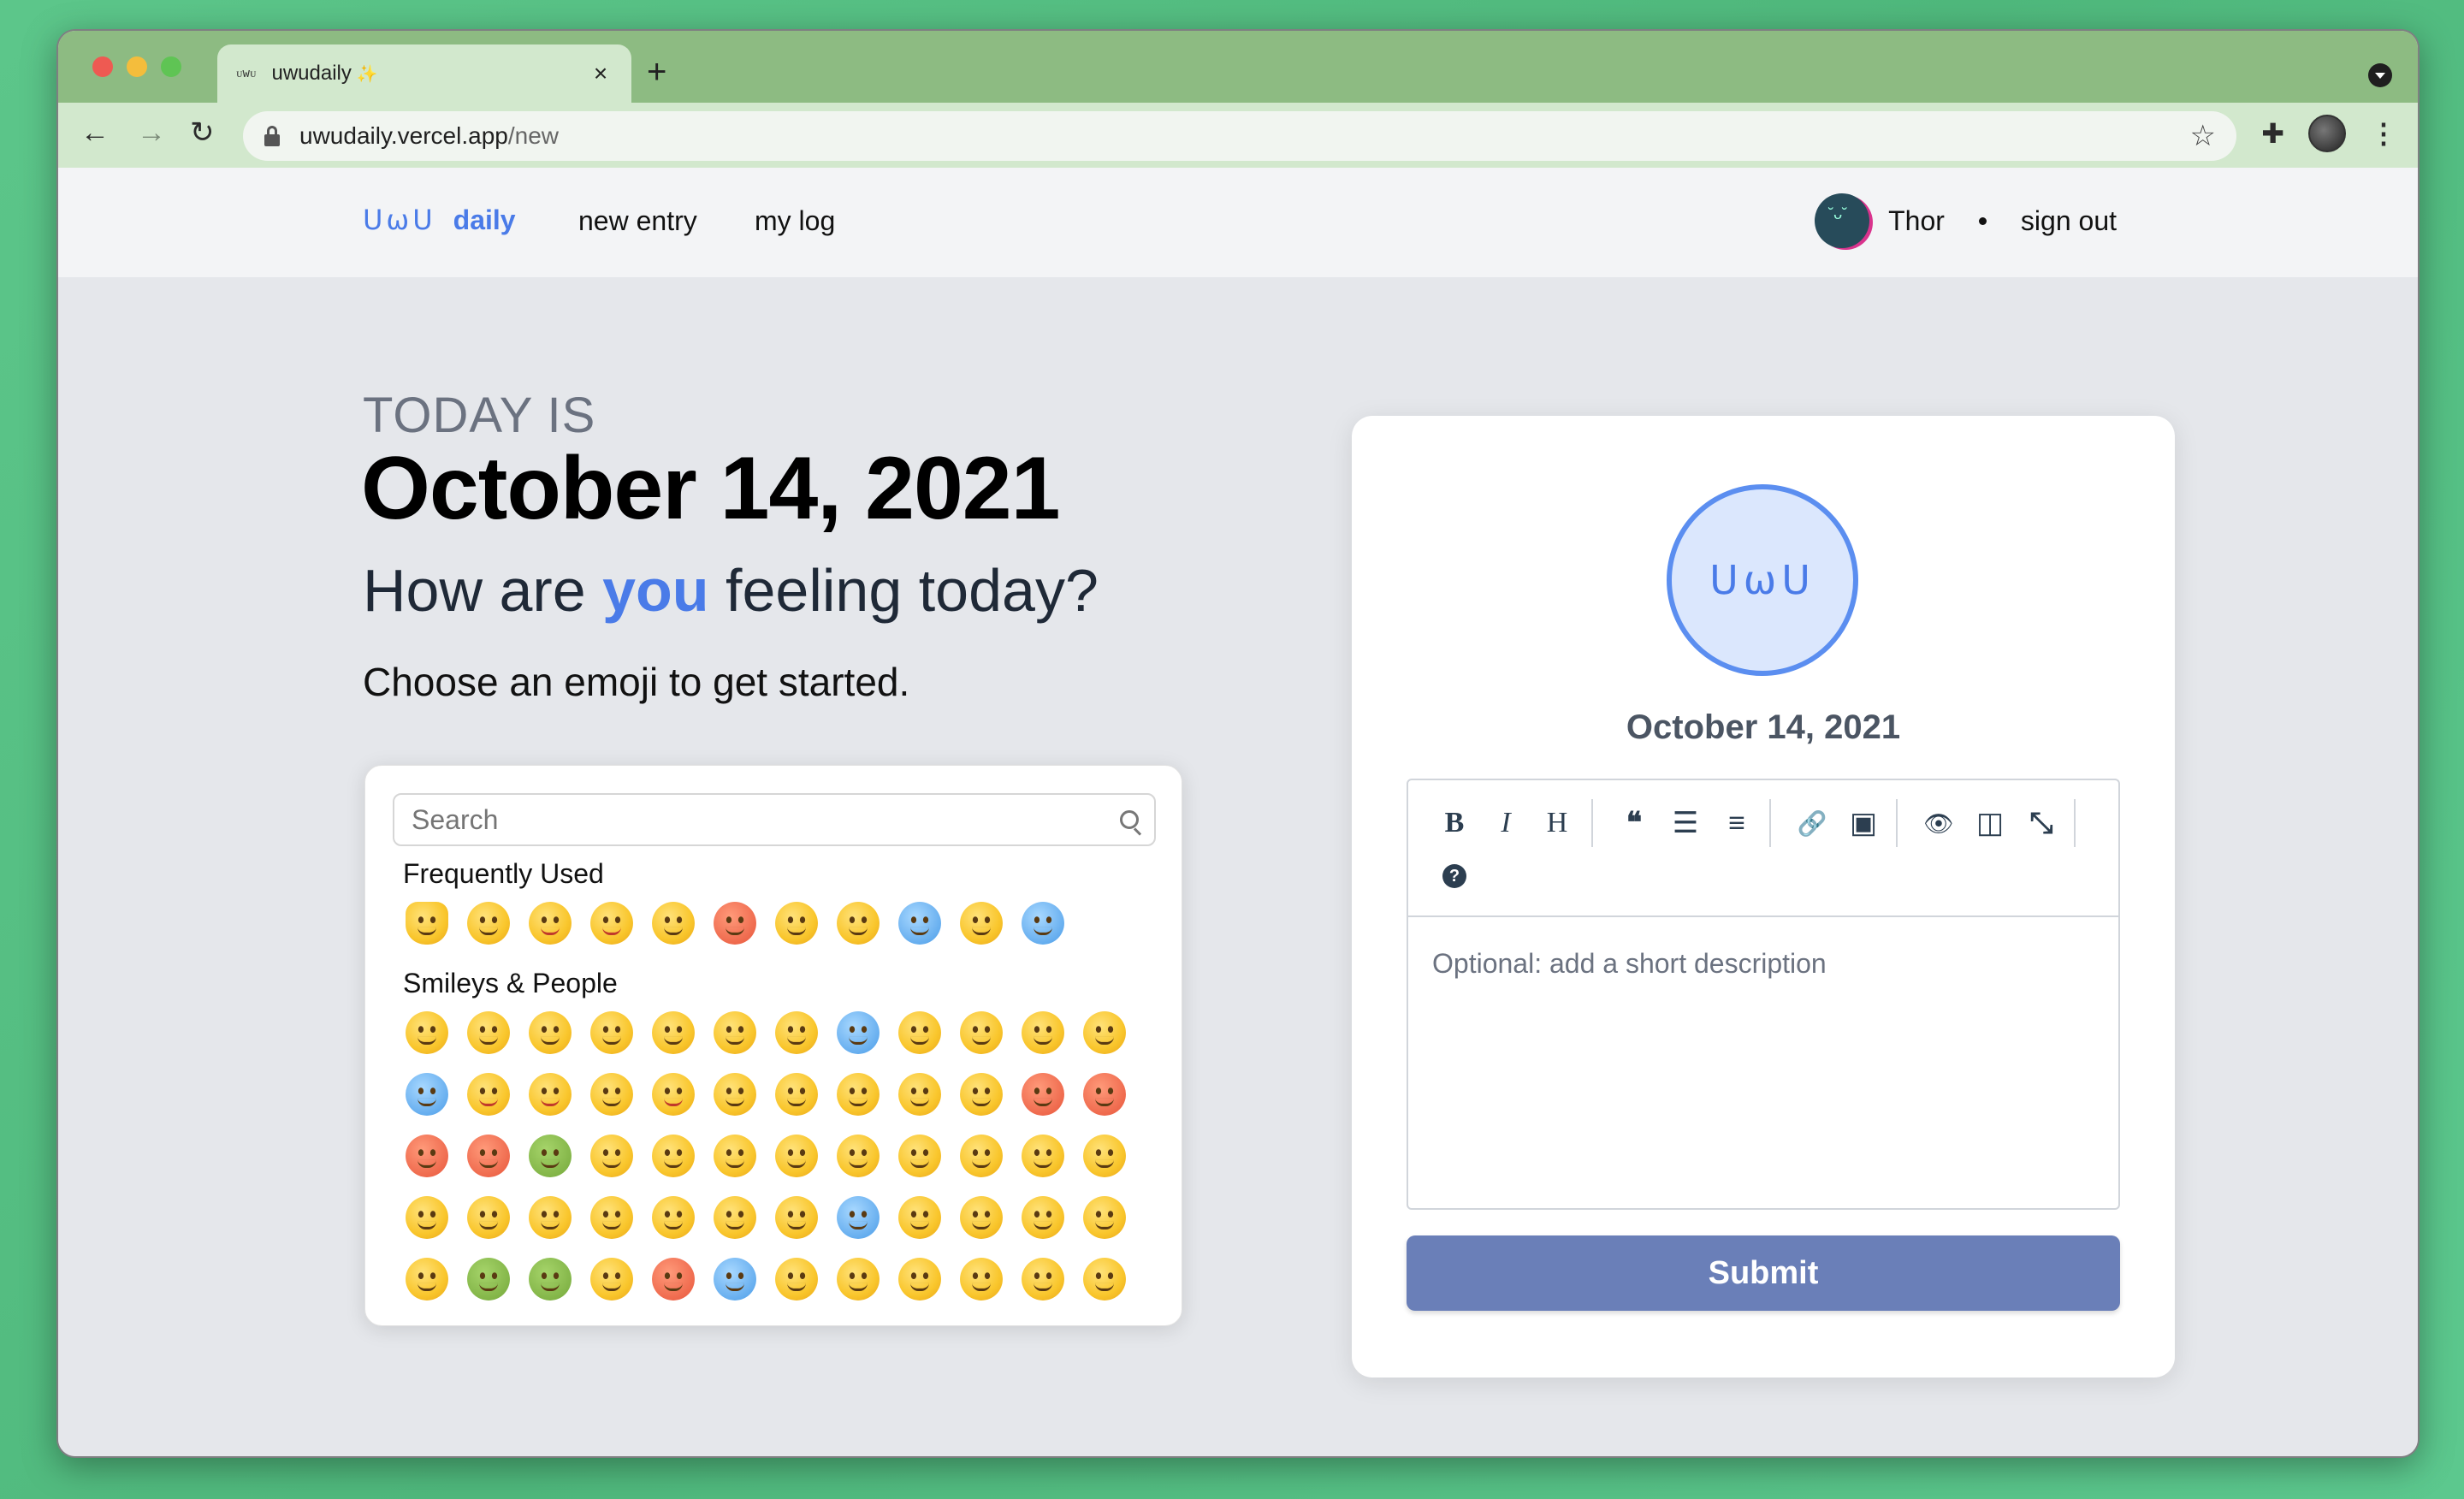 This screenshot has height=1499, width=2464. I want to click on bold-icon: B, so click(1454, 823).